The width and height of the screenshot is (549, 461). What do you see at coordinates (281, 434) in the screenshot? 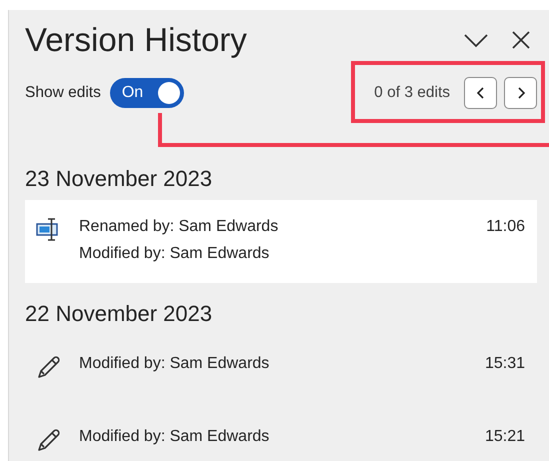
I see `version-entry: Modified by: Sam Edwards 15:21` at bounding box center [281, 434].